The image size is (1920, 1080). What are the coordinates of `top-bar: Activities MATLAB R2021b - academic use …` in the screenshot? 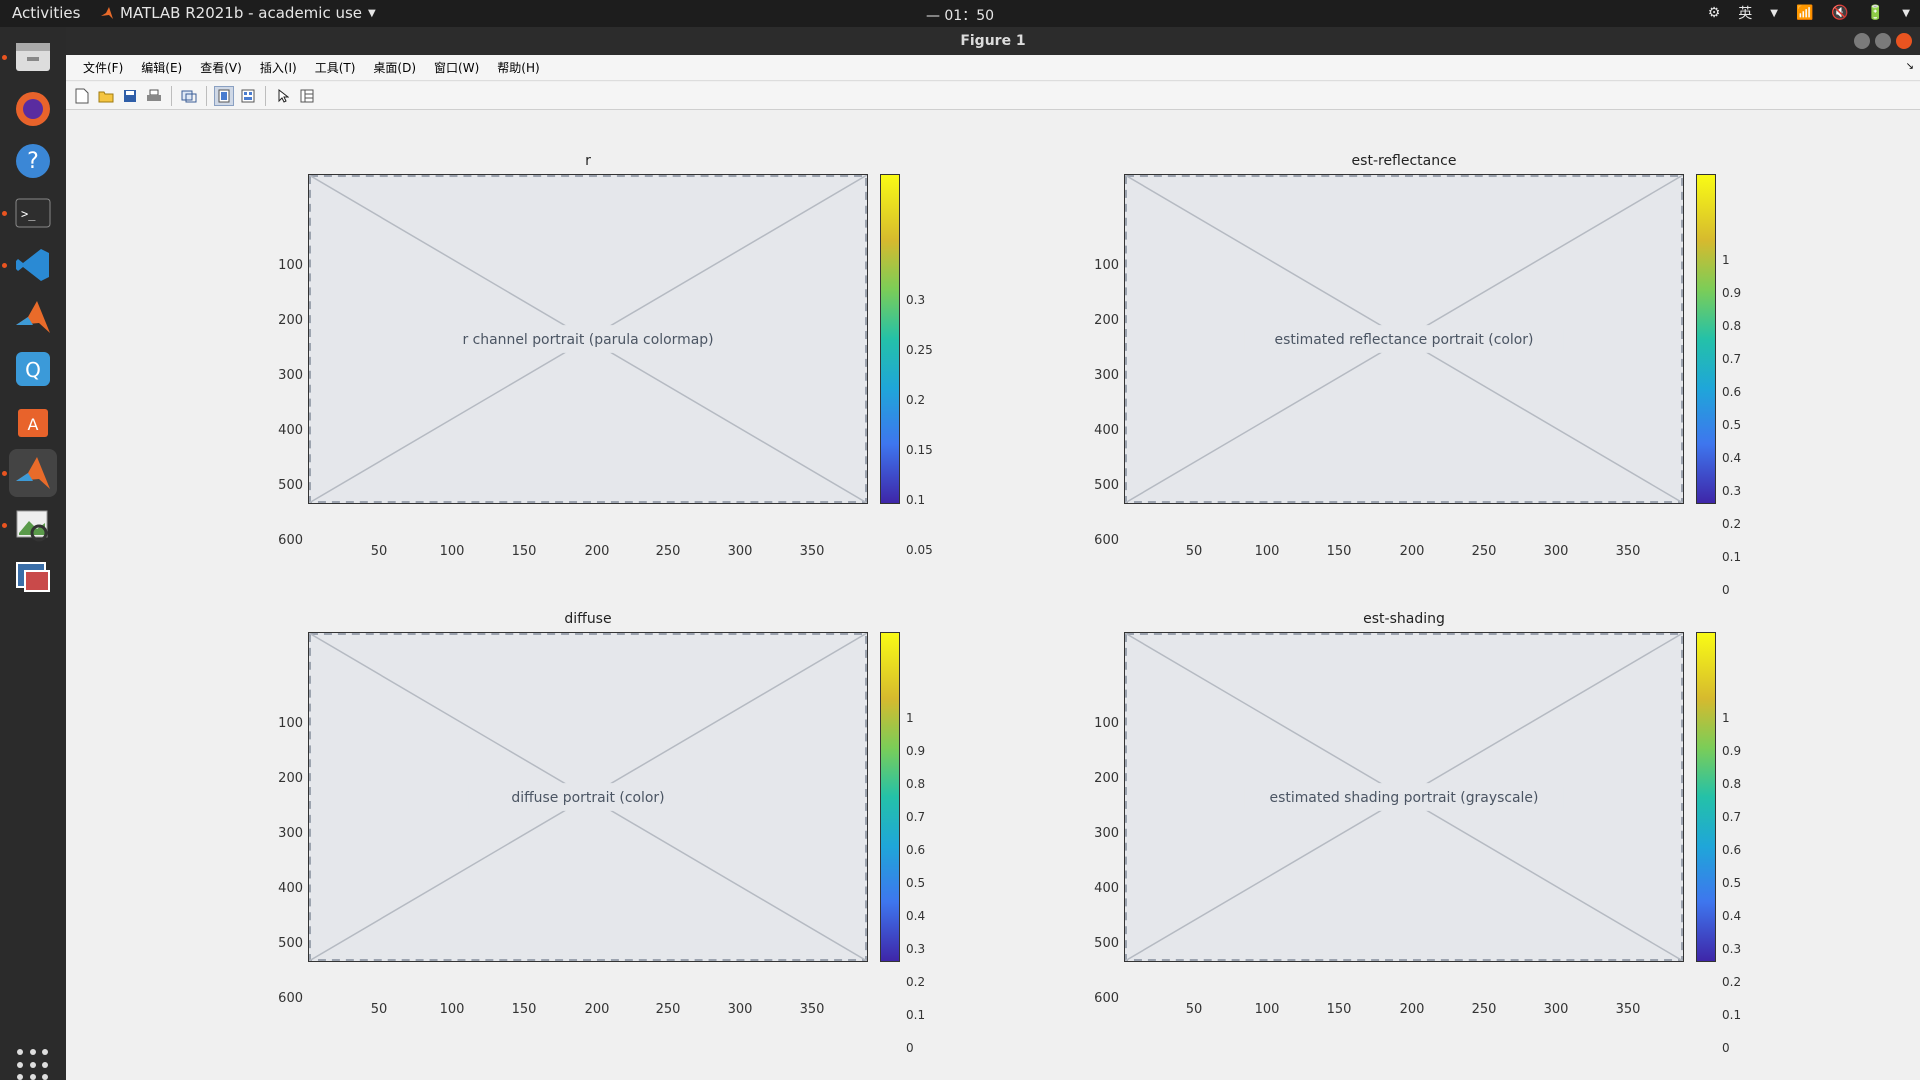 It's located at (960, 13).